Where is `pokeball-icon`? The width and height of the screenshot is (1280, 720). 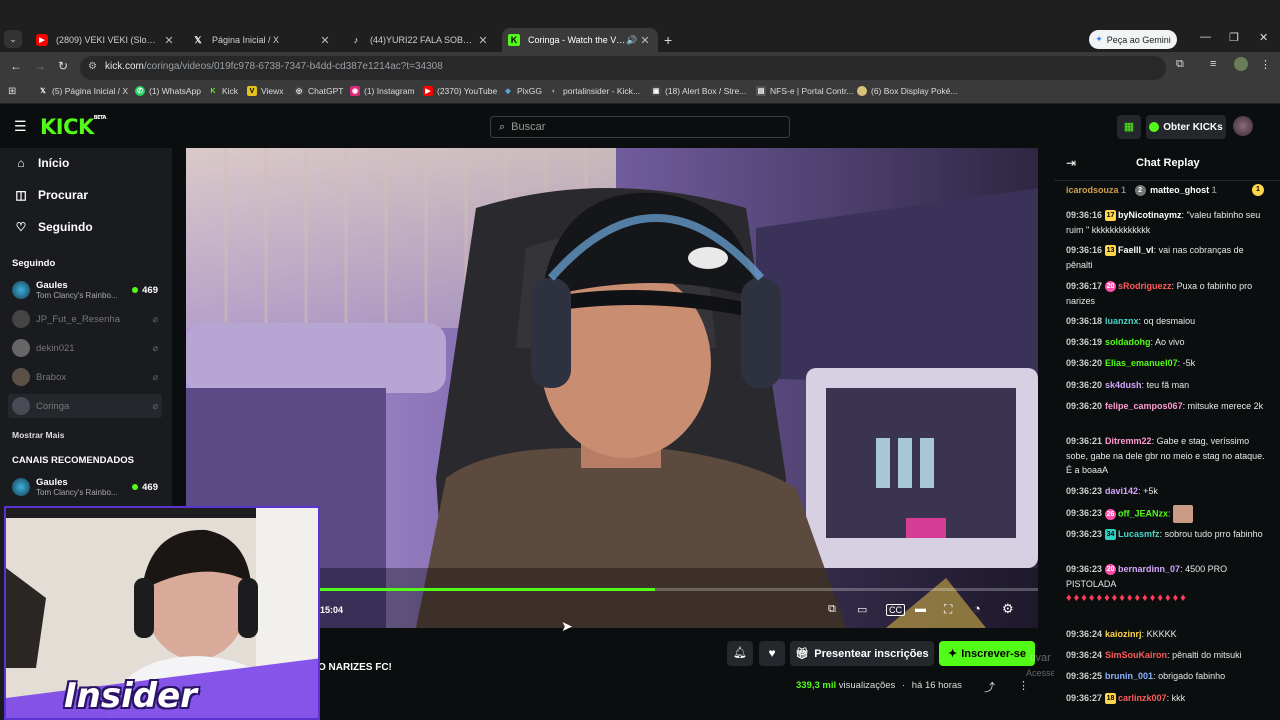 pokeball-icon is located at coordinates (862, 91).